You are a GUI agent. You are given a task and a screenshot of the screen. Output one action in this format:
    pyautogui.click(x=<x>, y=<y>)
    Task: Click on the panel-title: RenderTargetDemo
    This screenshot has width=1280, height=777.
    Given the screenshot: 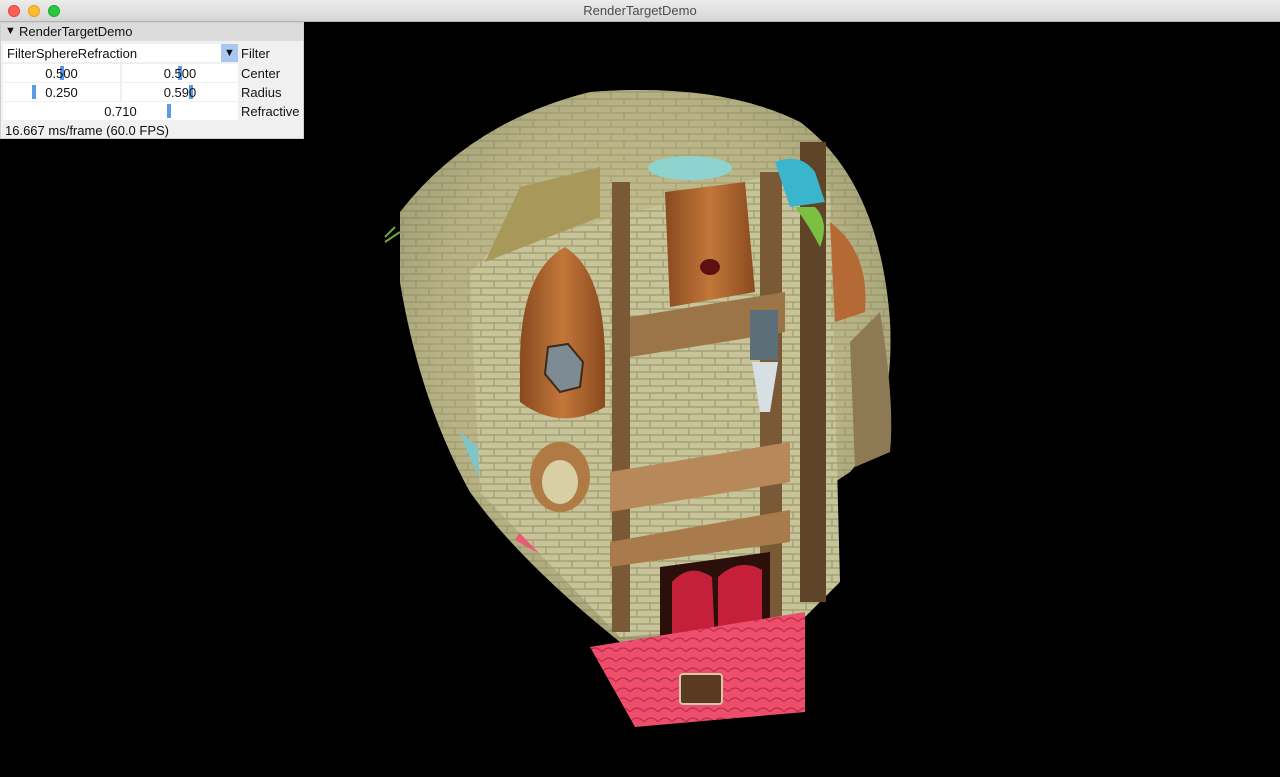 What is the action you would take?
    pyautogui.click(x=76, y=31)
    